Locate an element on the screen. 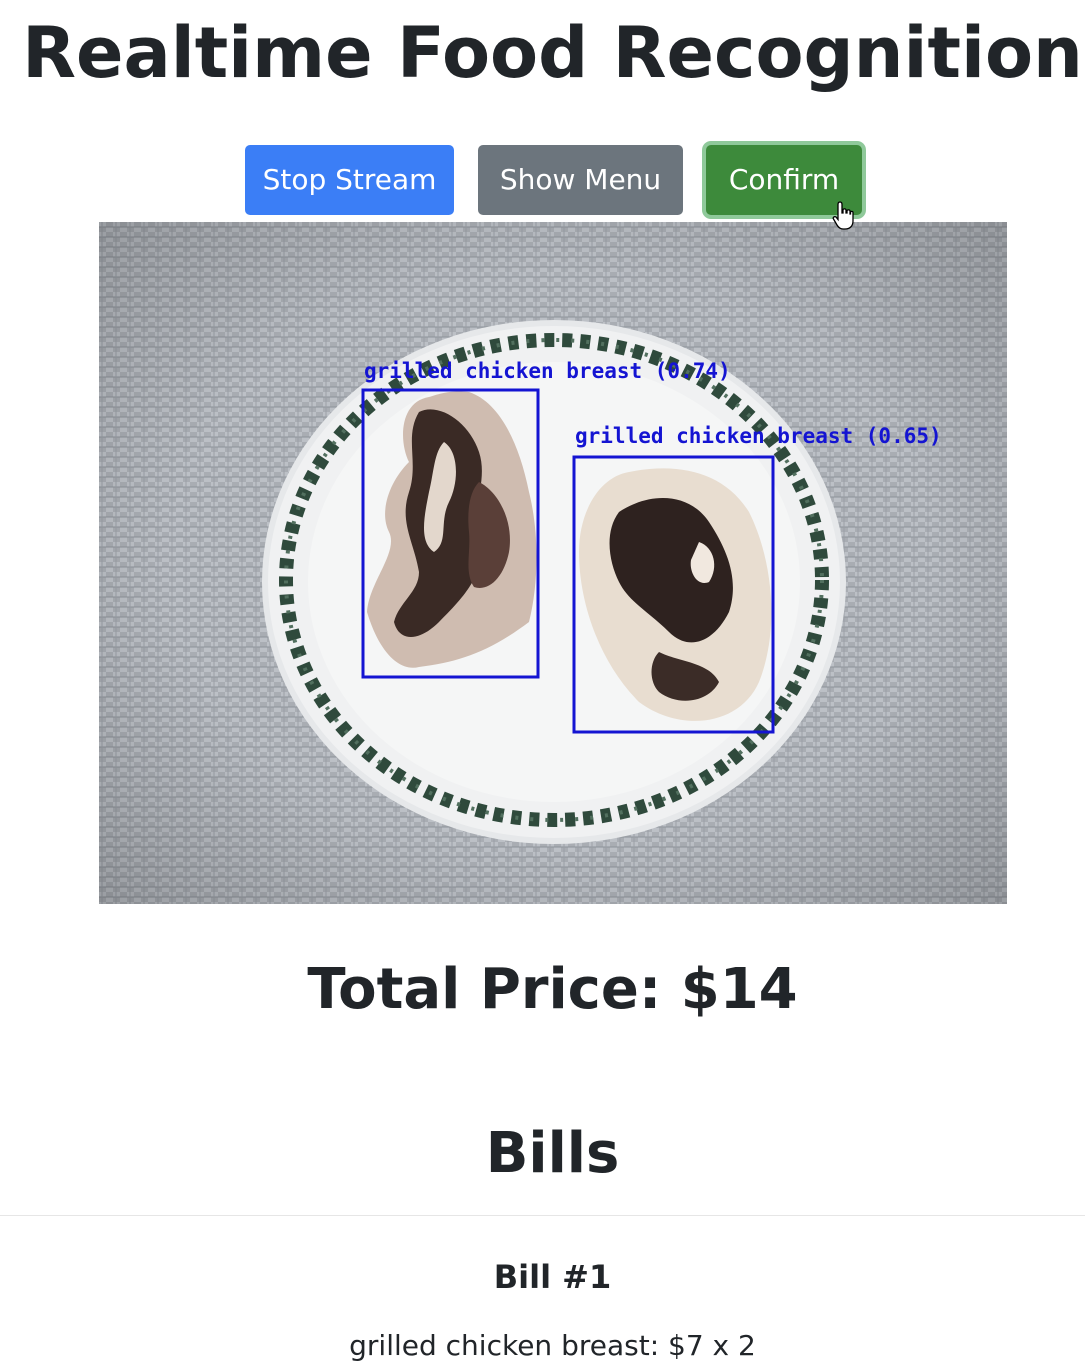  stop-stream-button: Stop Stream is located at coordinates (349, 180).